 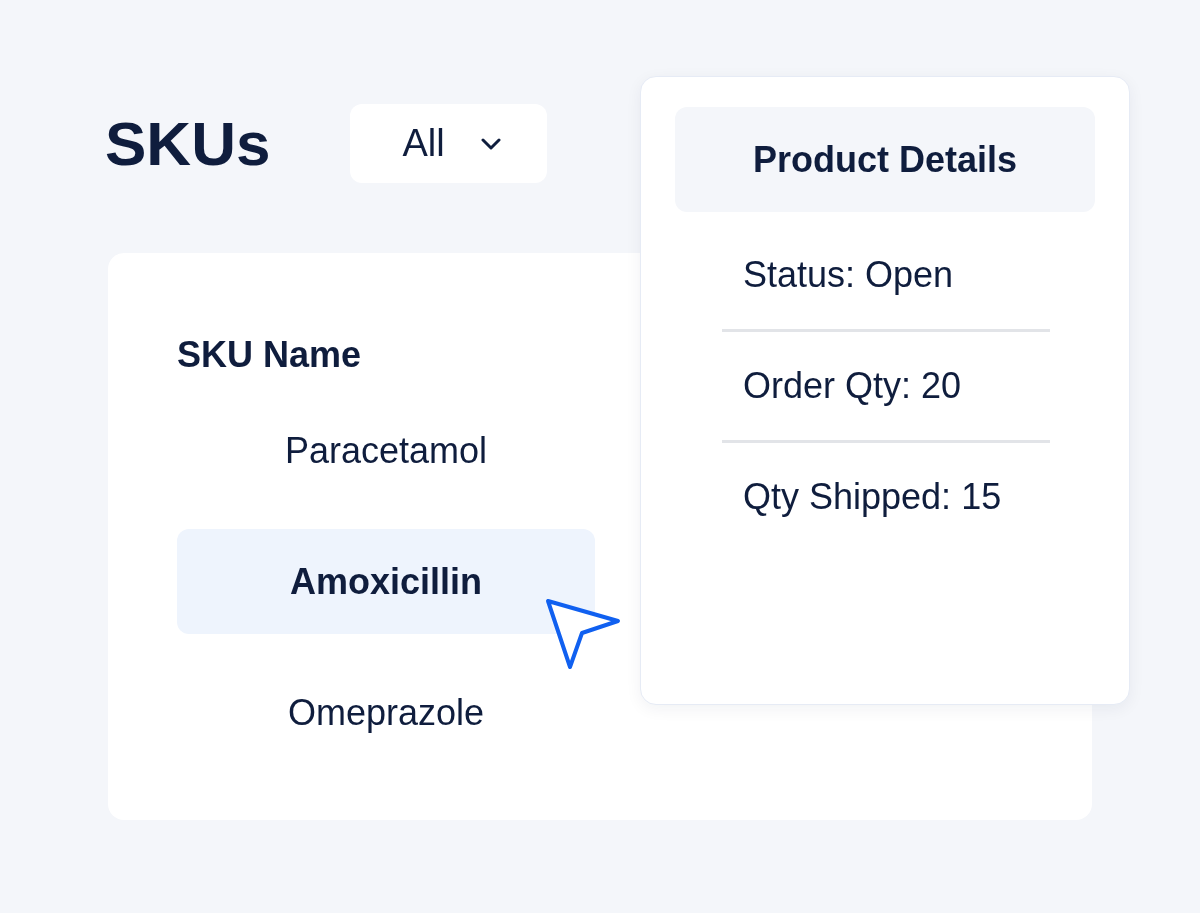 What do you see at coordinates (386, 712) in the screenshot?
I see `sku-row: Omeprazole` at bounding box center [386, 712].